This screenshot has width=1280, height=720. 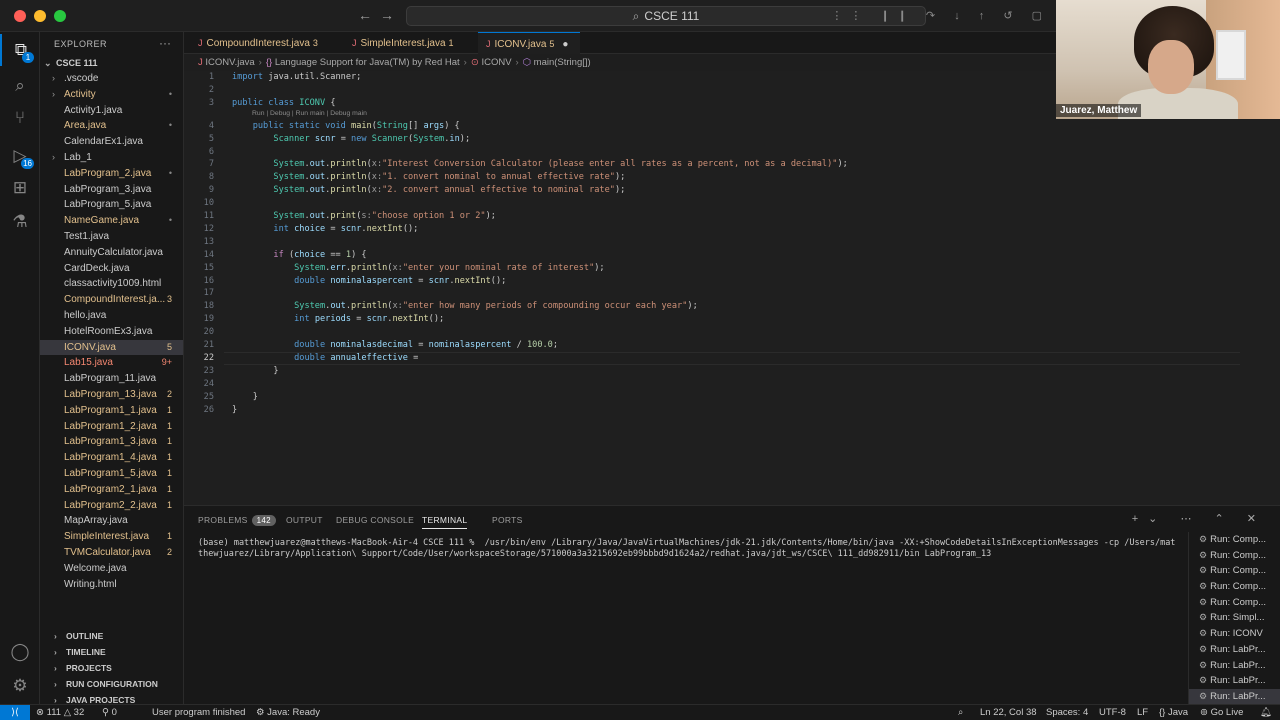 What do you see at coordinates (111, 269) in the screenshot?
I see `file-item: CardDeck.java` at bounding box center [111, 269].